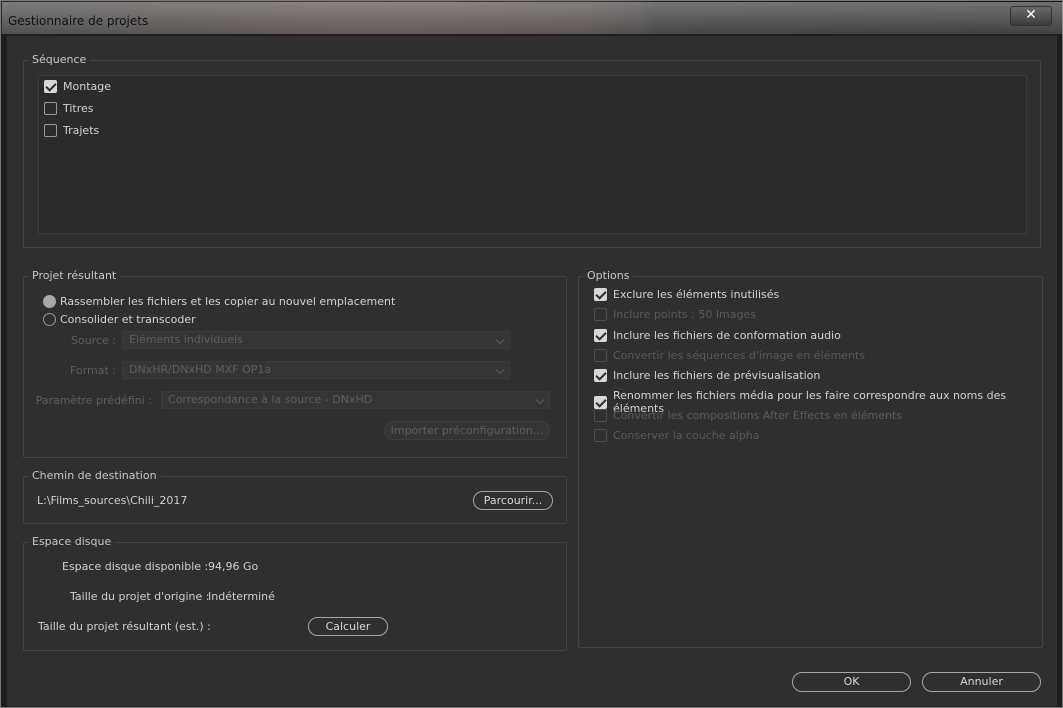 Image resolution: width=1063 pixels, height=708 pixels. What do you see at coordinates (112, 500) in the screenshot?
I see `destination-path: L:\Films_sources\Chili_2017` at bounding box center [112, 500].